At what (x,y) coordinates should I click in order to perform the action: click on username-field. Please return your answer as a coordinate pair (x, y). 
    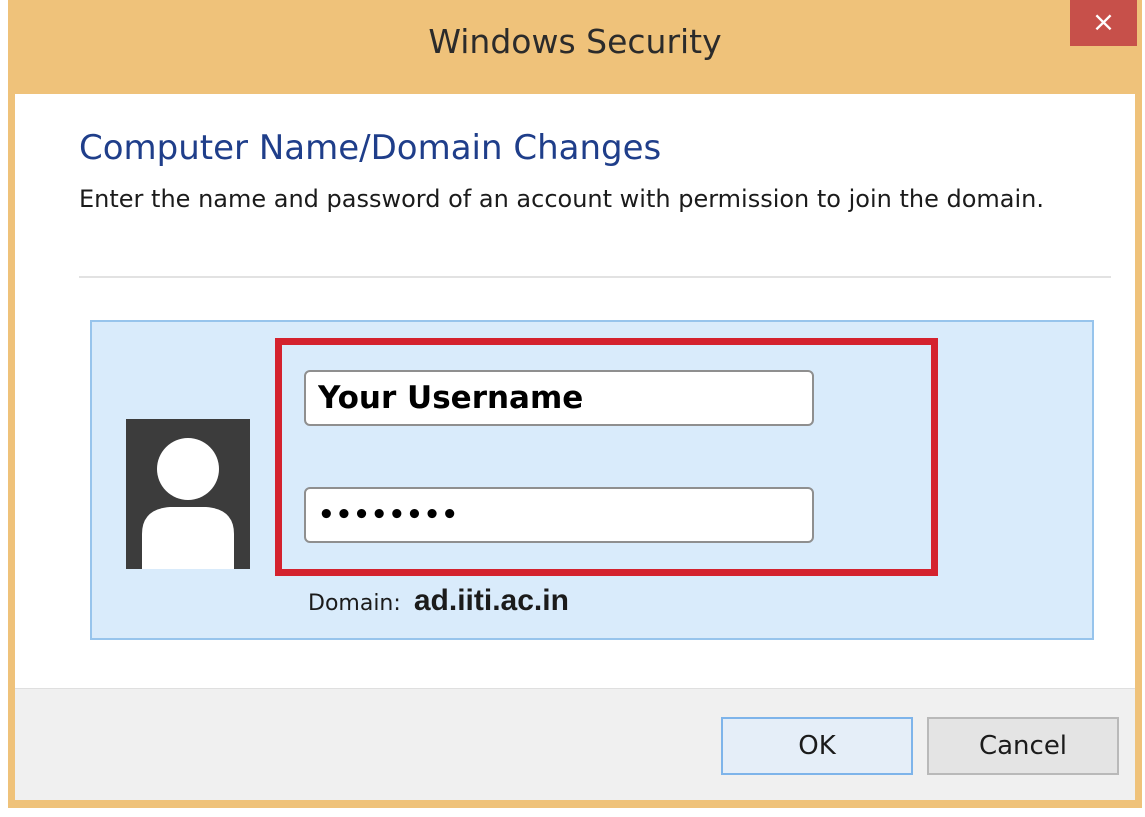
    Looking at the image, I should click on (559, 398).